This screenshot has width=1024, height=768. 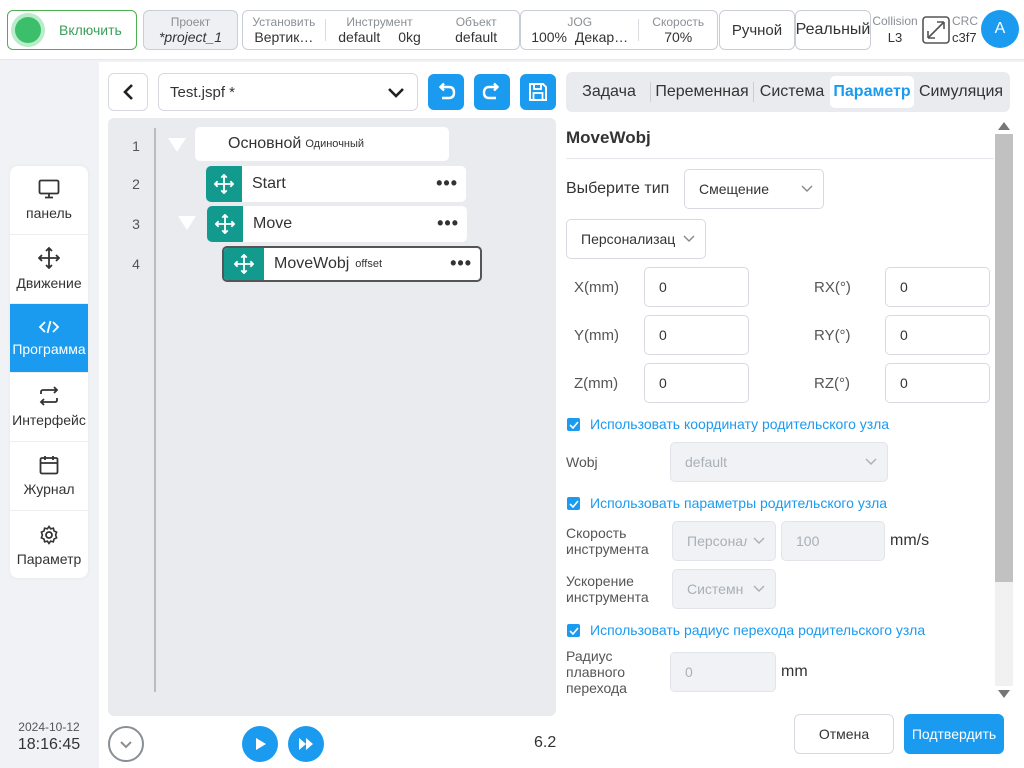 I want to click on parent-radius-checkbox, so click(x=573, y=630).